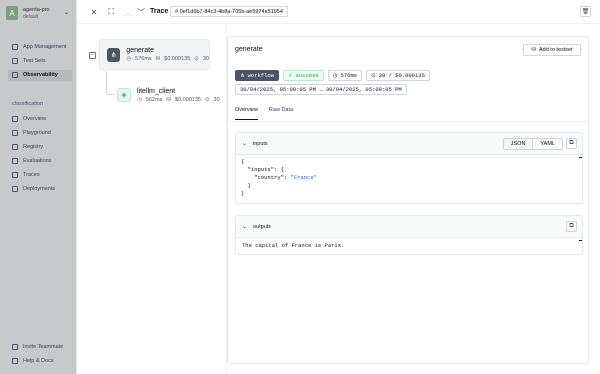 The image size is (600, 374). I want to click on tree-node-litellm-client: ◈ litellm_client ◷ 562ms ⛁ $0.000135 ⊙ 30, so click(171, 95).